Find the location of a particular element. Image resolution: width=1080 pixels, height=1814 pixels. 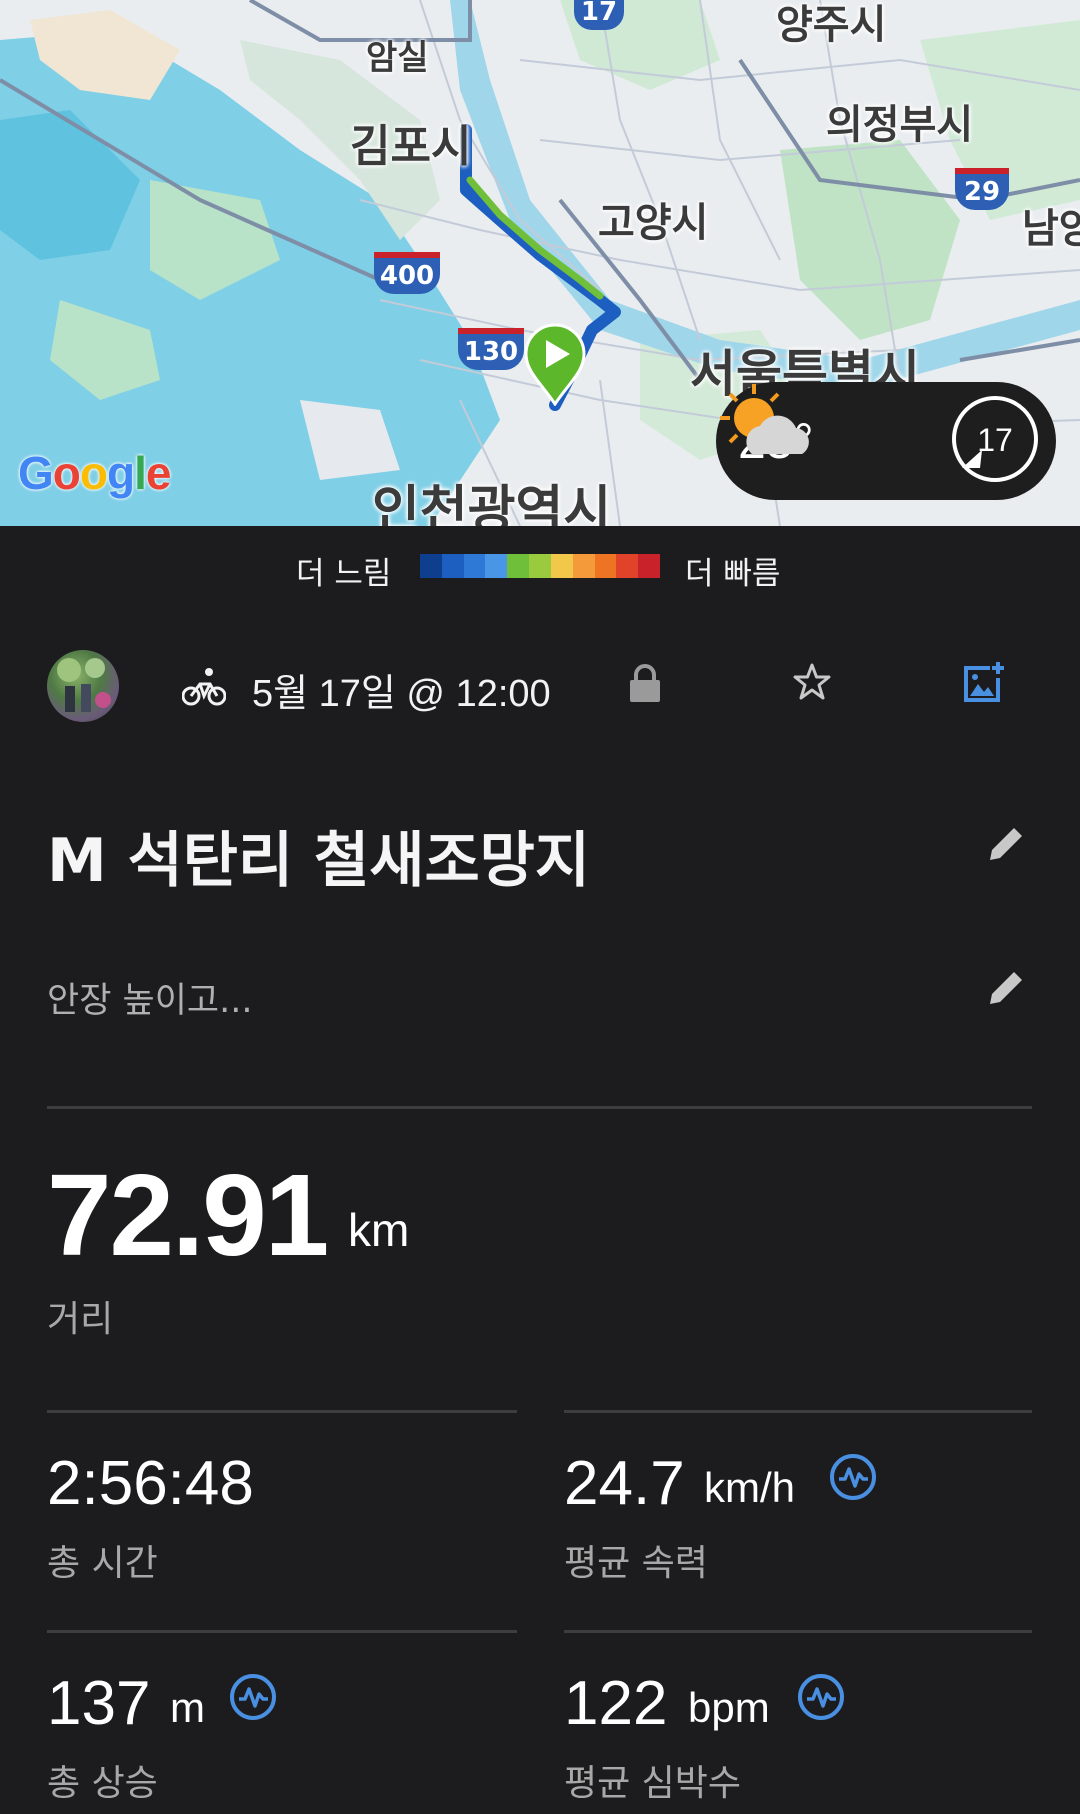

distance-label: 거리 is located at coordinates (80, 1319).